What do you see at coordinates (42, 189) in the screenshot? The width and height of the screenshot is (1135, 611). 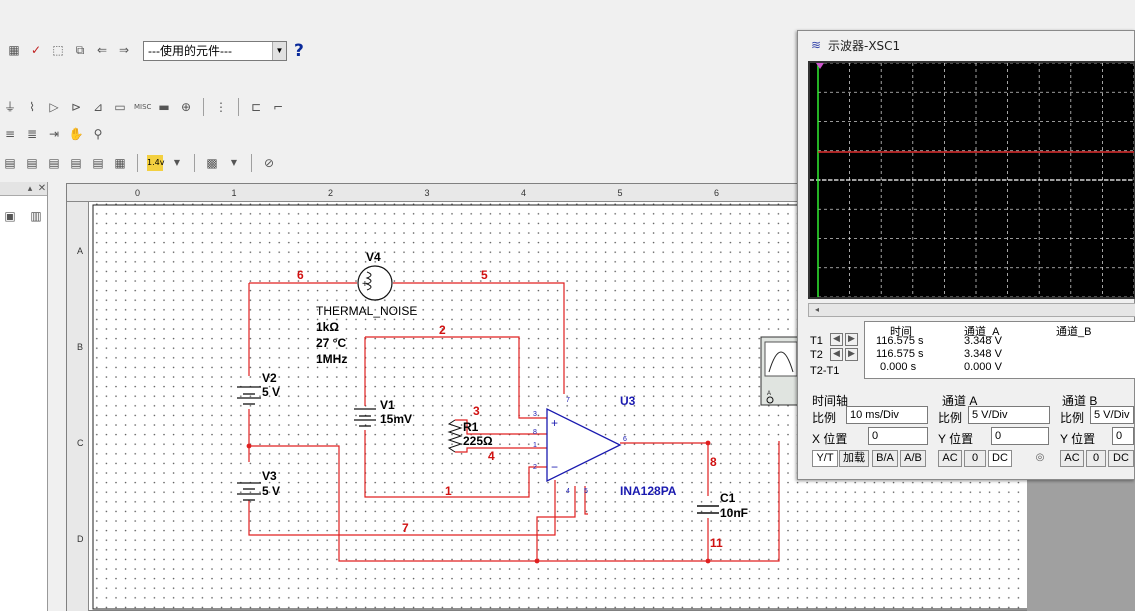 I see `close-icon: ✕` at bounding box center [42, 189].